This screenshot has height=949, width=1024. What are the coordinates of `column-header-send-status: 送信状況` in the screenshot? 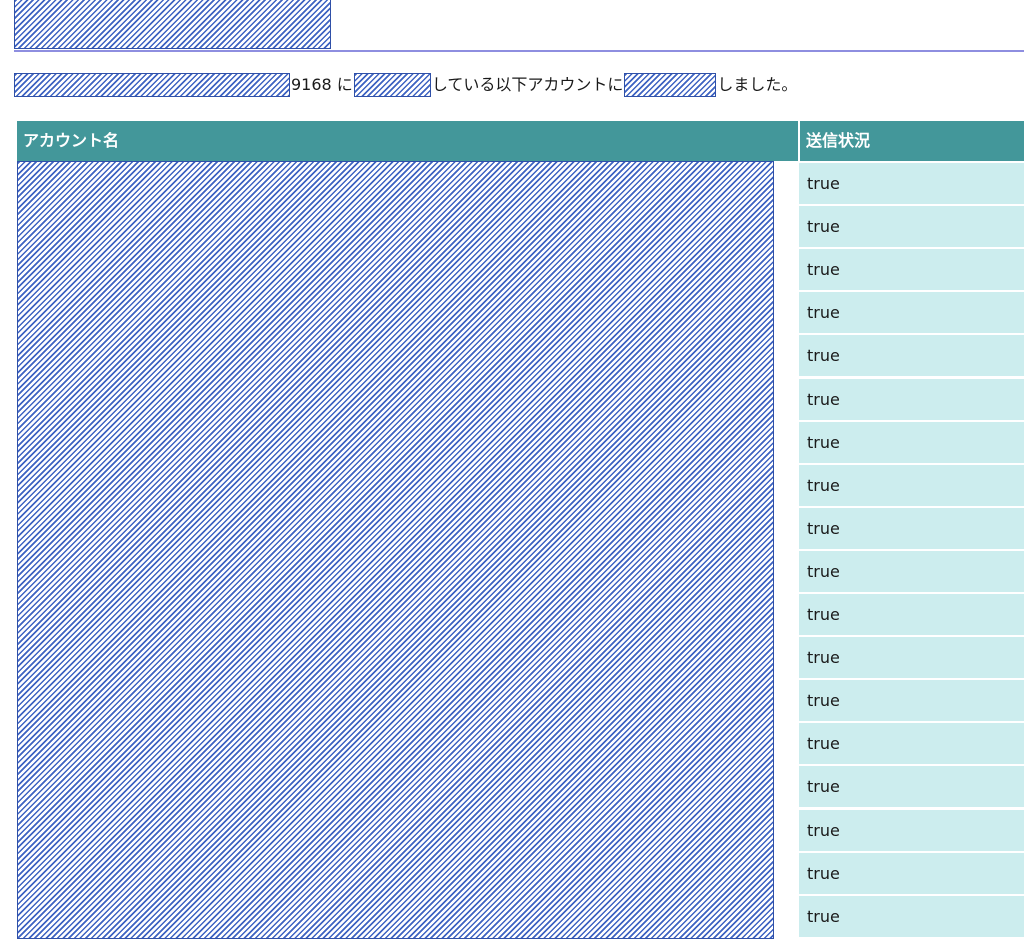 It's located at (912, 141).